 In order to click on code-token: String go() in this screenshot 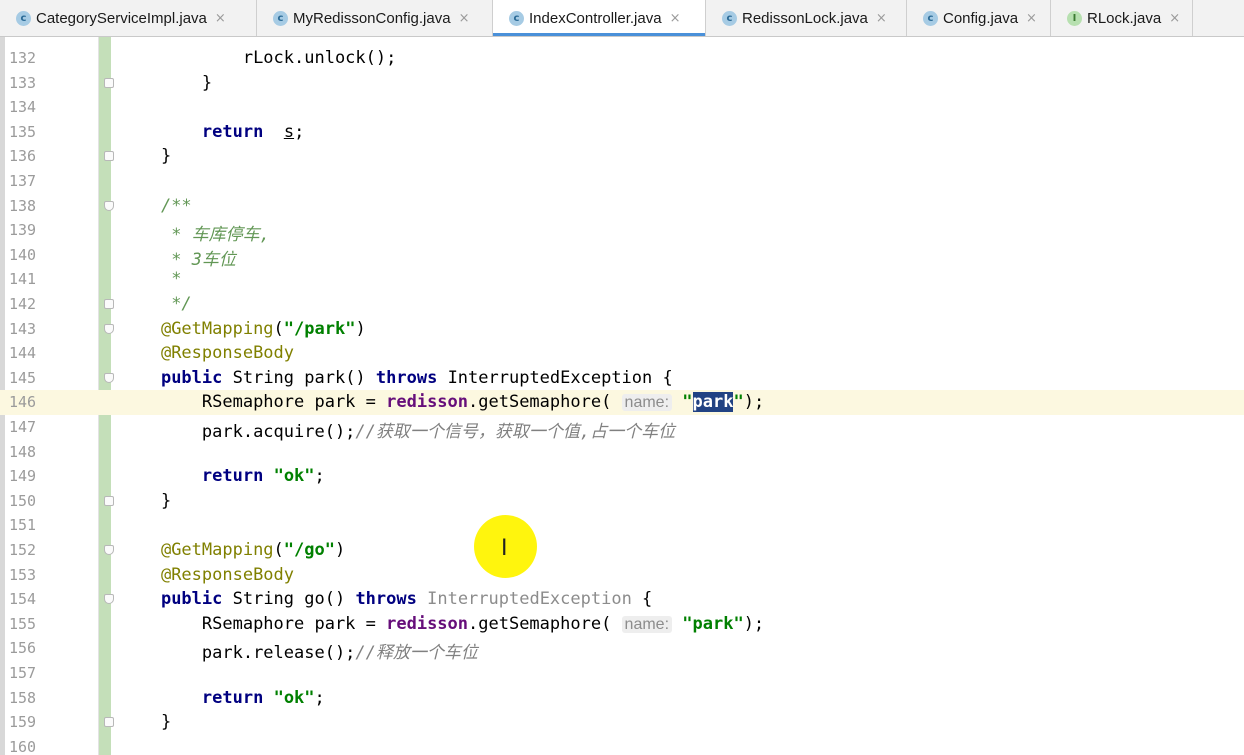, I will do `click(289, 599)`.